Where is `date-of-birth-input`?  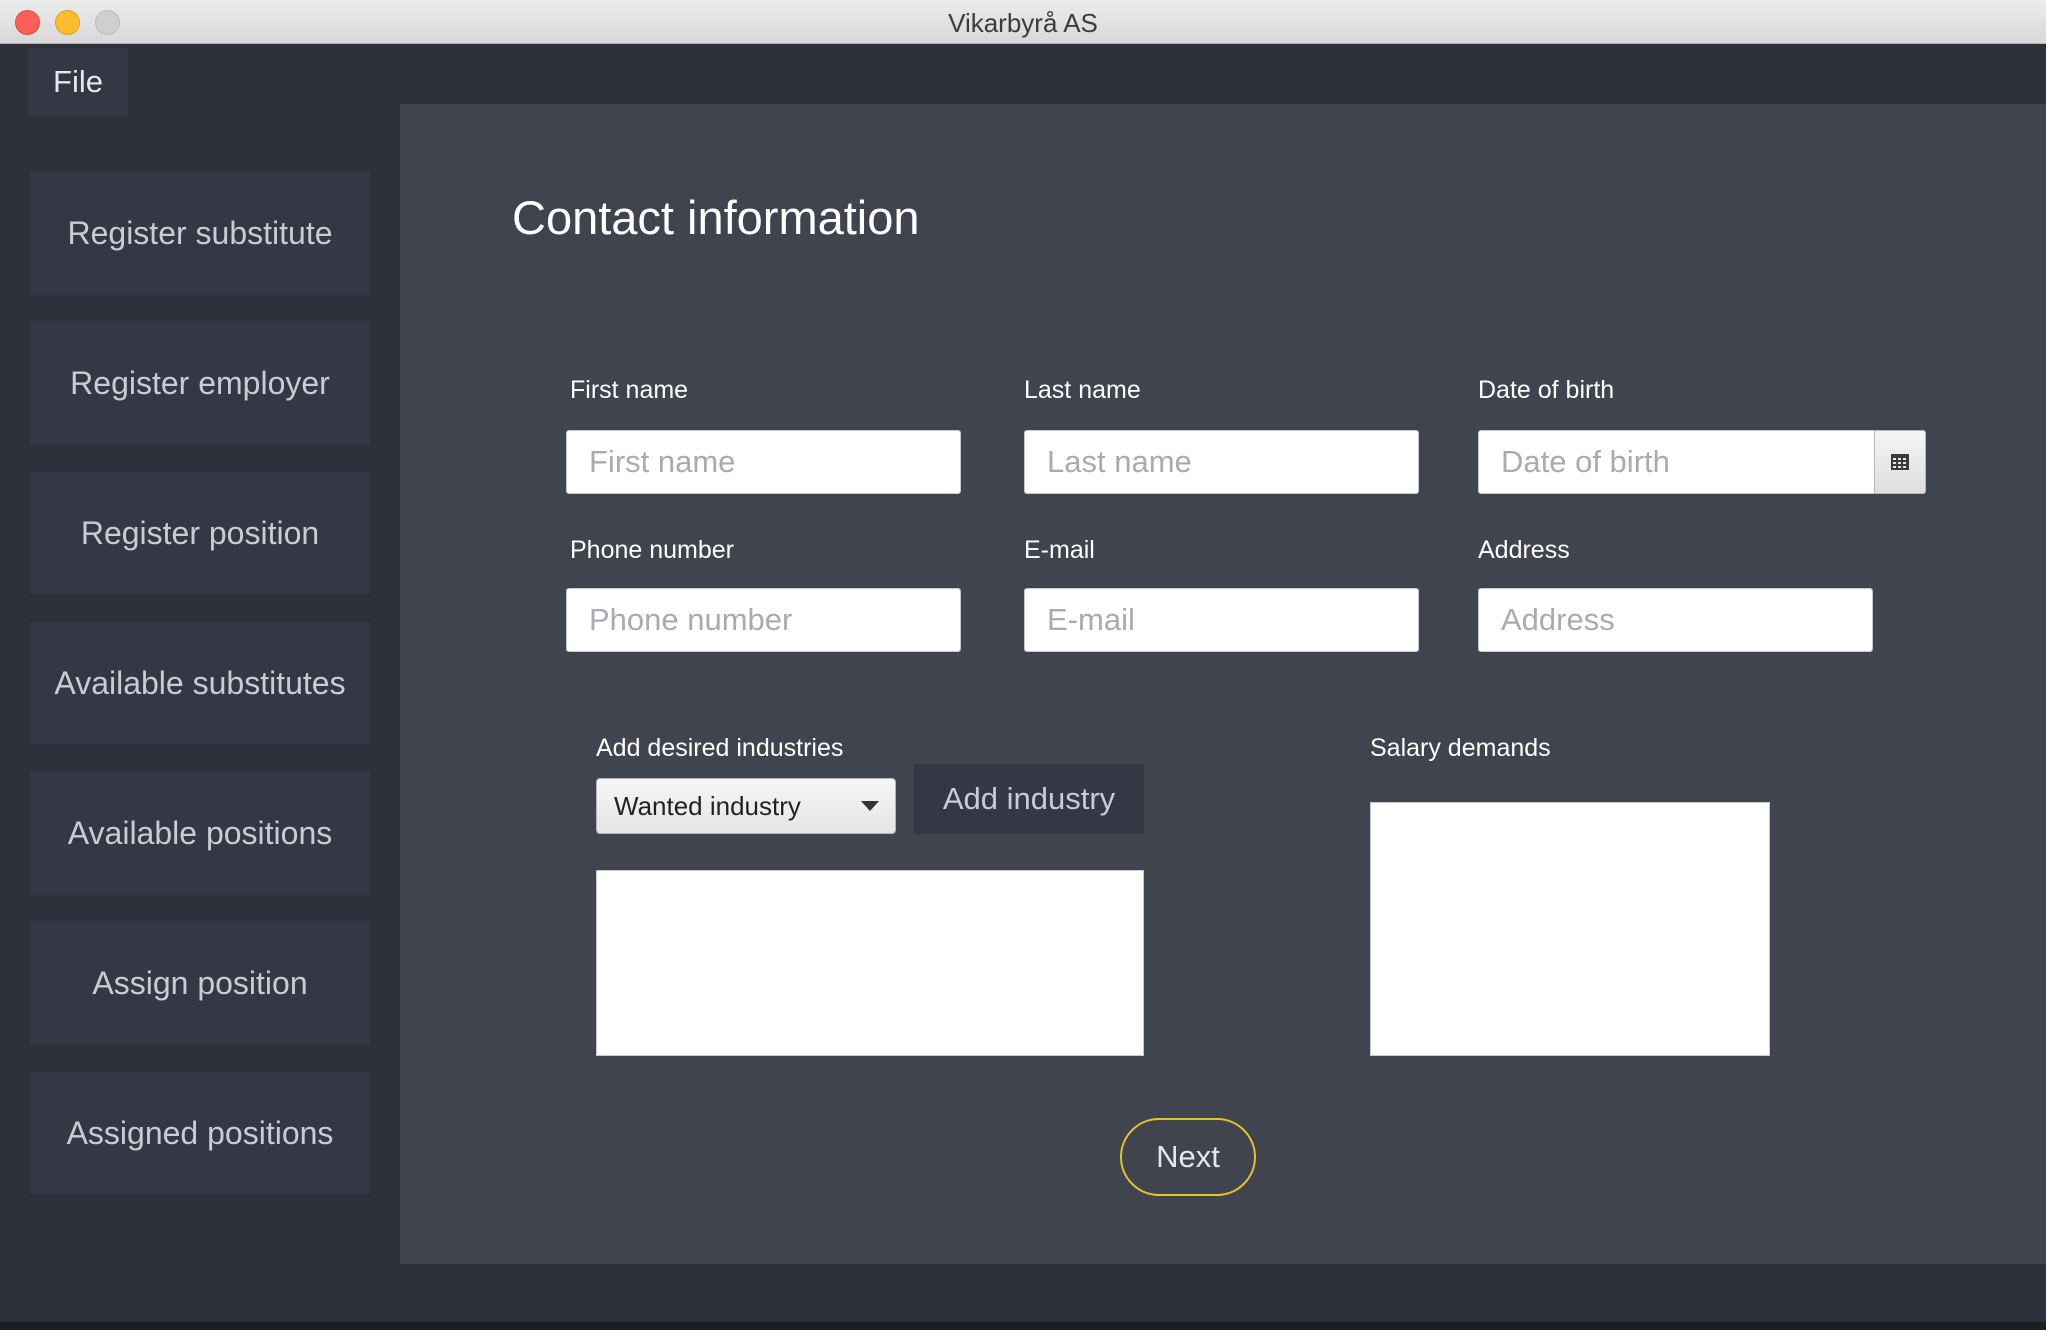 date-of-birth-input is located at coordinates (1677, 462).